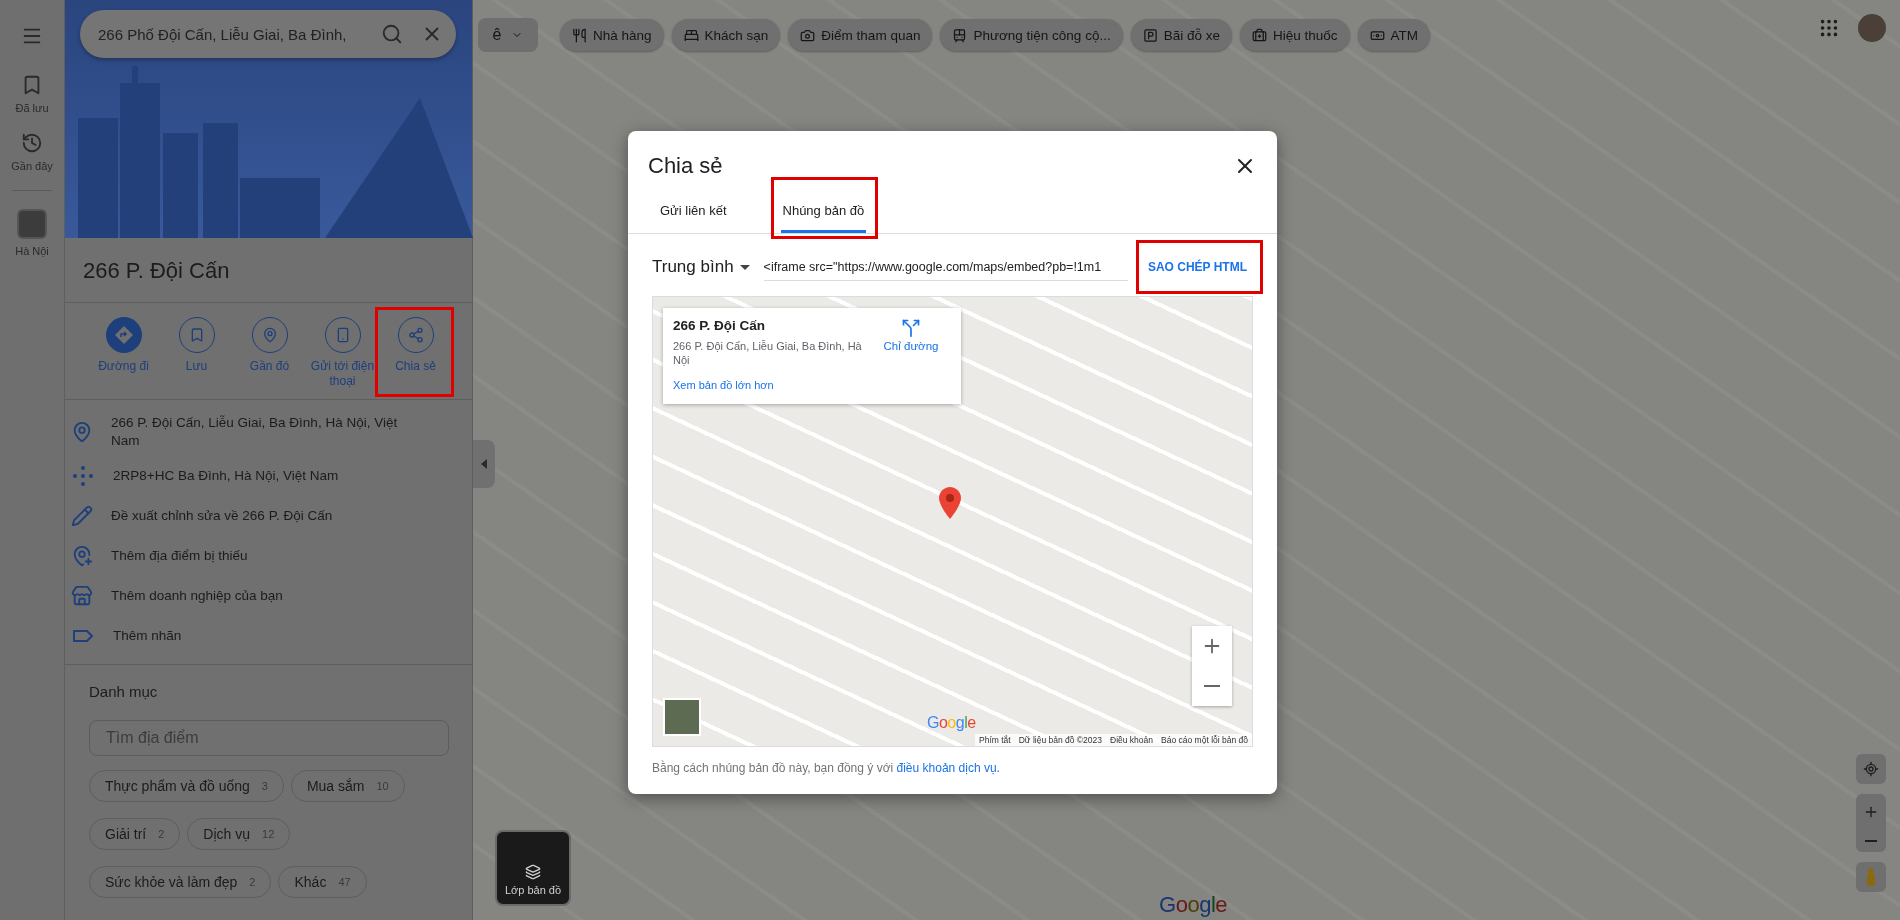 Image resolution: width=1900 pixels, height=920 pixels. What do you see at coordinates (392, 34) in the screenshot?
I see `search-icon` at bounding box center [392, 34].